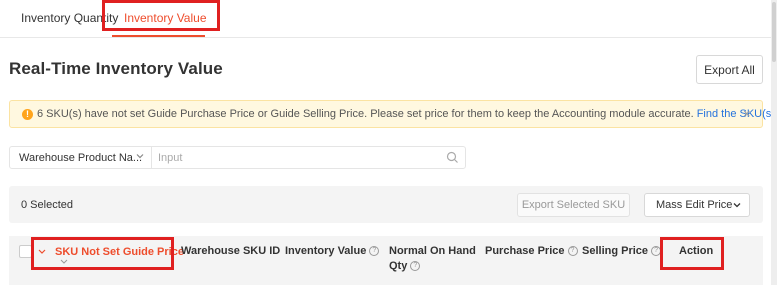 This screenshot has height=285, width=777. What do you see at coordinates (116, 68) in the screenshot?
I see `page-title: Real-Time Inventory Value` at bounding box center [116, 68].